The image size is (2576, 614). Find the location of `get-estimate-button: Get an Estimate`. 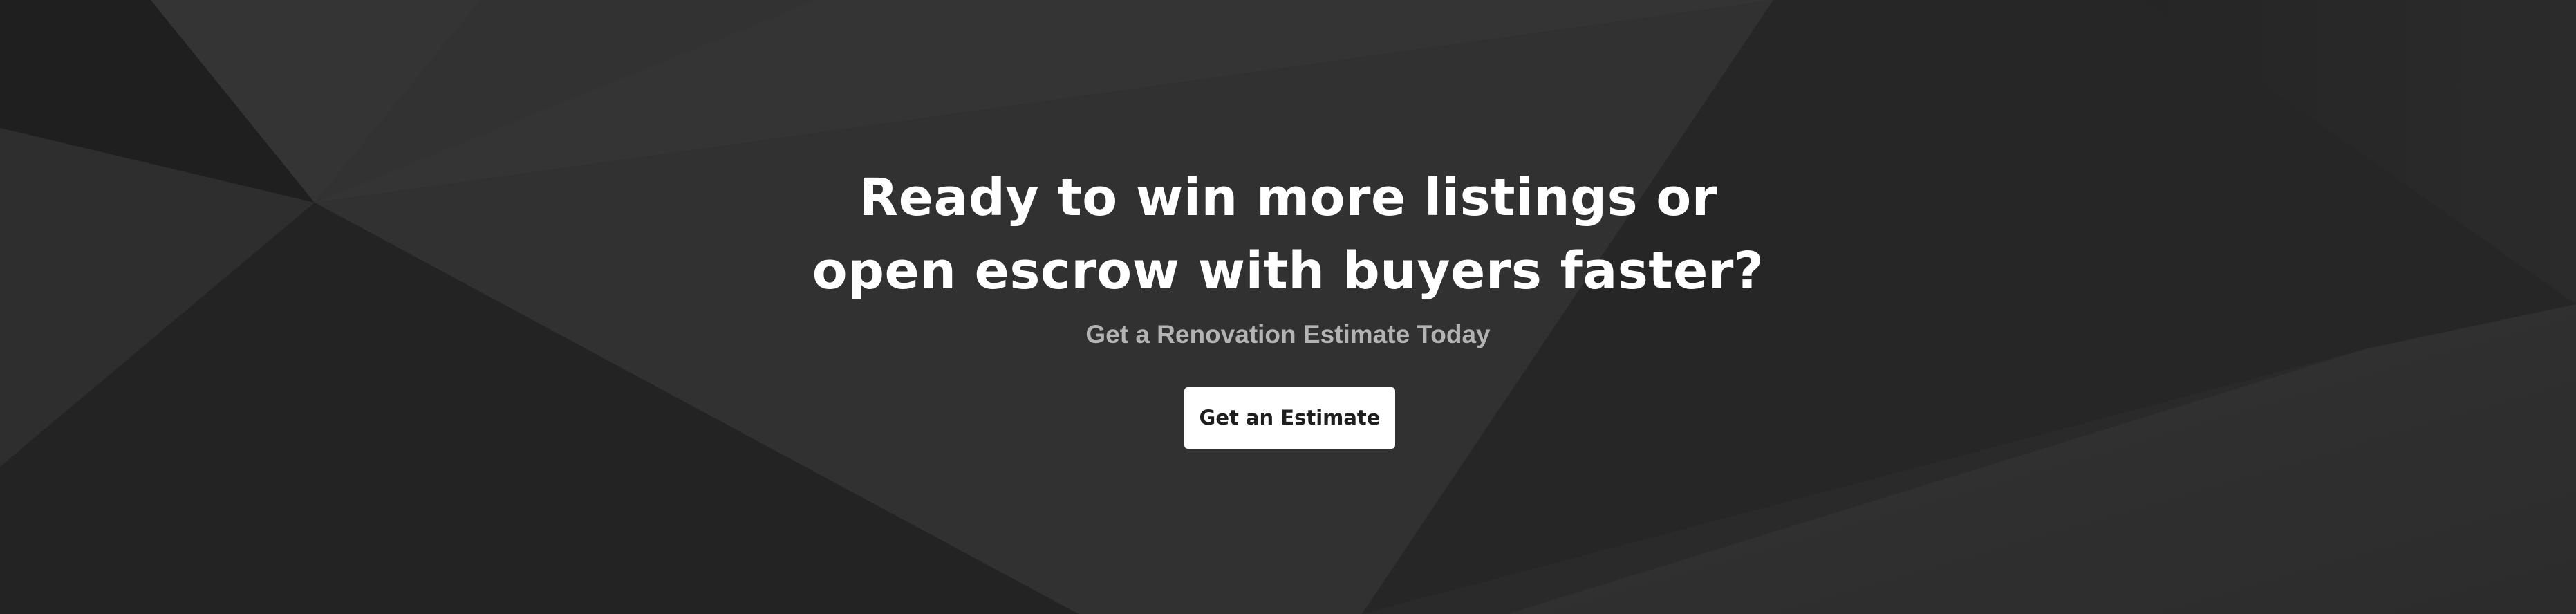

get-estimate-button: Get an Estimate is located at coordinates (1289, 418).